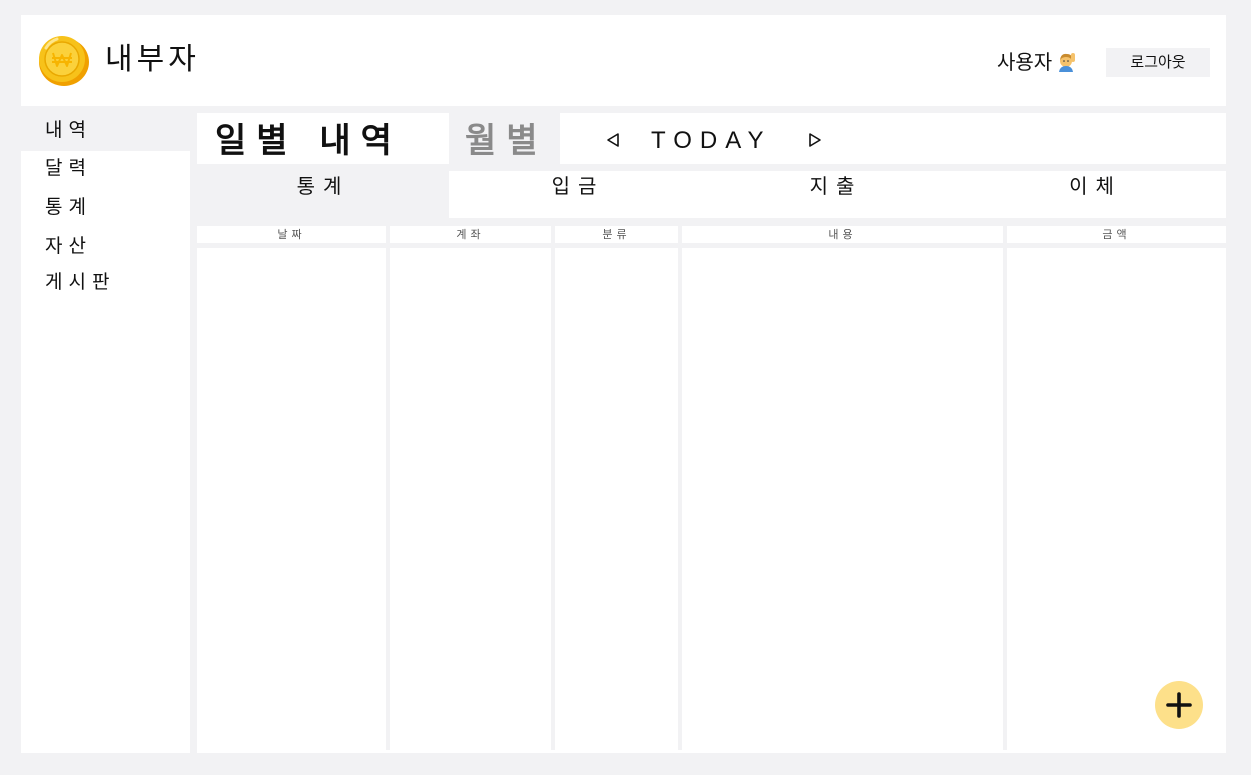  Describe the element at coordinates (1067, 62) in the screenshot. I see `person-raising-hand-icon` at that location.